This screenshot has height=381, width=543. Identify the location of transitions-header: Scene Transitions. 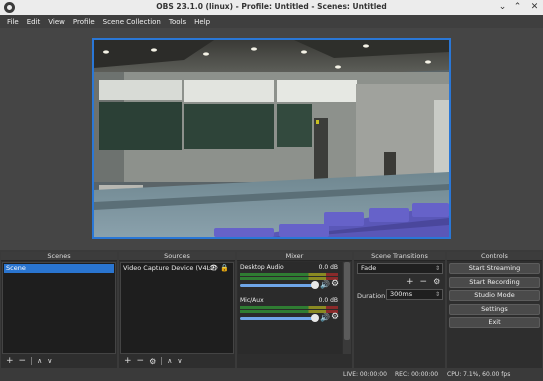
(399, 256).